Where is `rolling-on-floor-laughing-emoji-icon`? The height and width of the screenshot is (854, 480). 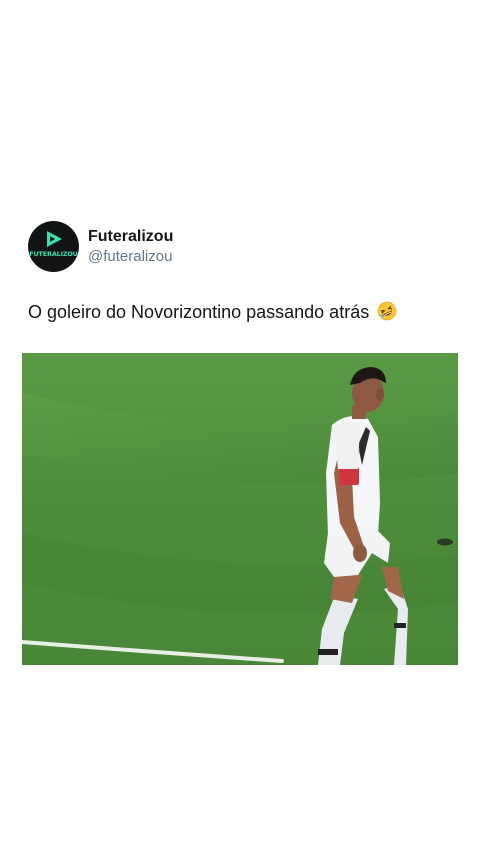
rolling-on-floor-laughing-emoji-icon is located at coordinates (387, 311).